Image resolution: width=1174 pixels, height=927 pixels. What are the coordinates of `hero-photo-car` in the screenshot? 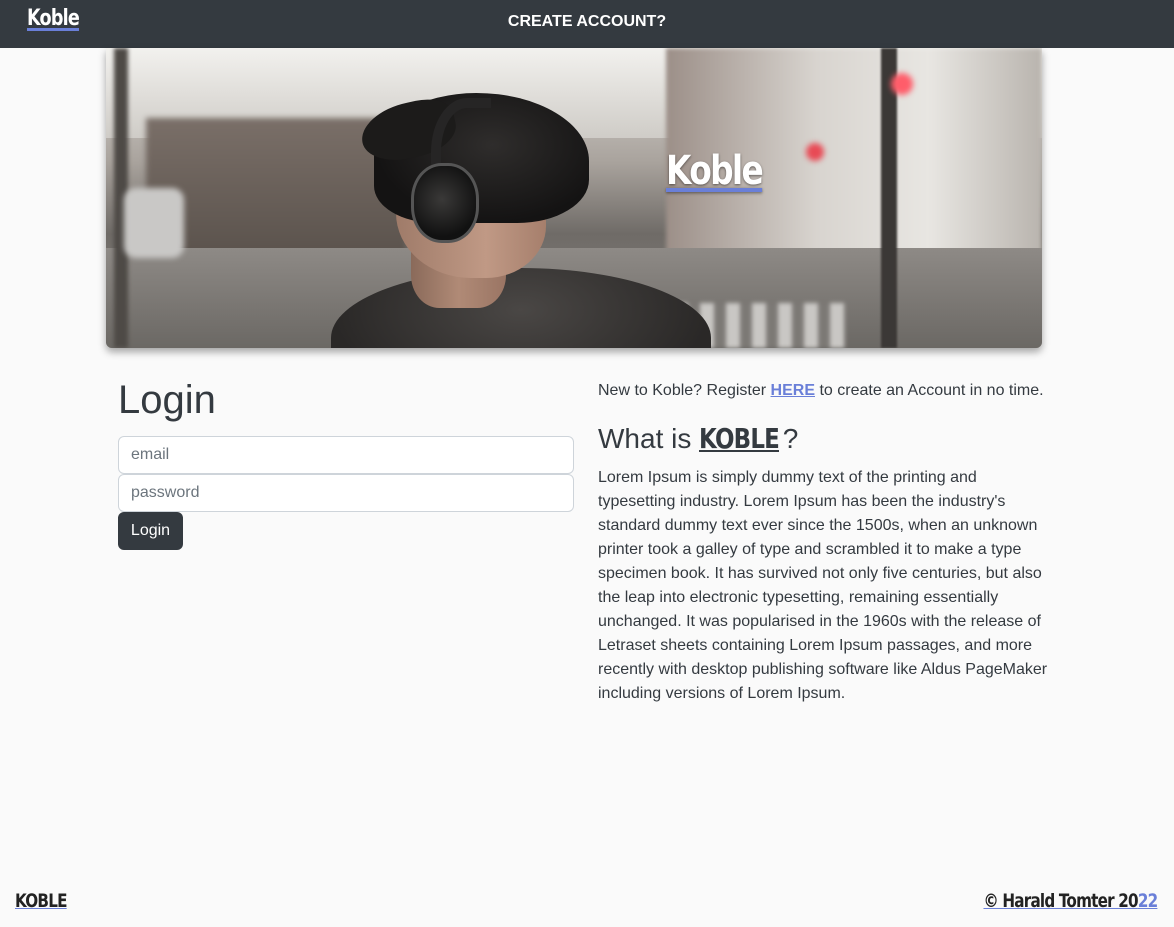 It's located at (154, 223).